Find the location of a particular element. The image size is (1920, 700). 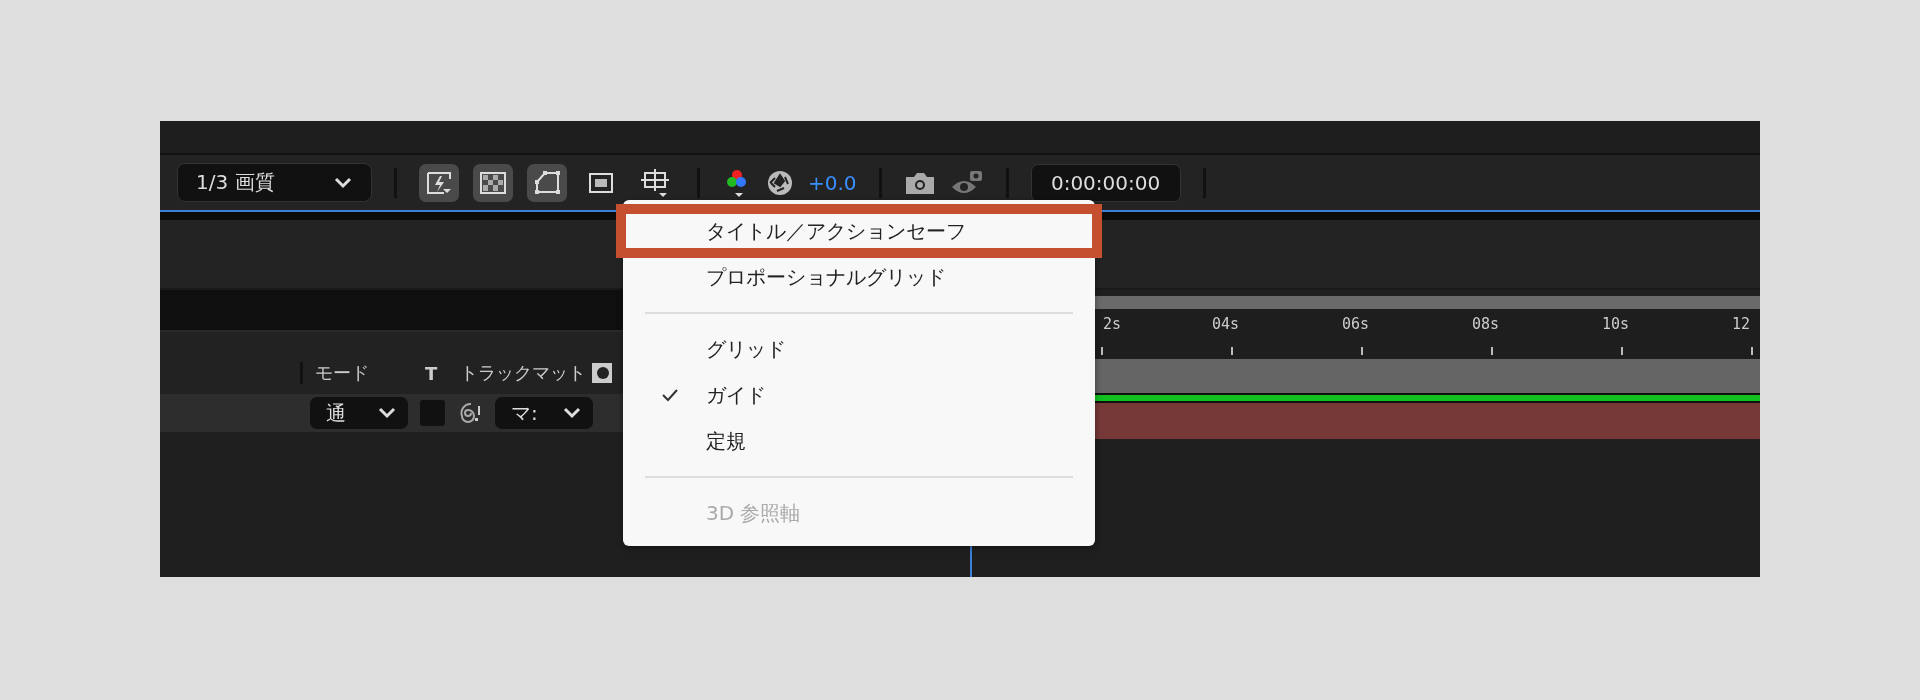

time-label: 2s is located at coordinates (1112, 324).